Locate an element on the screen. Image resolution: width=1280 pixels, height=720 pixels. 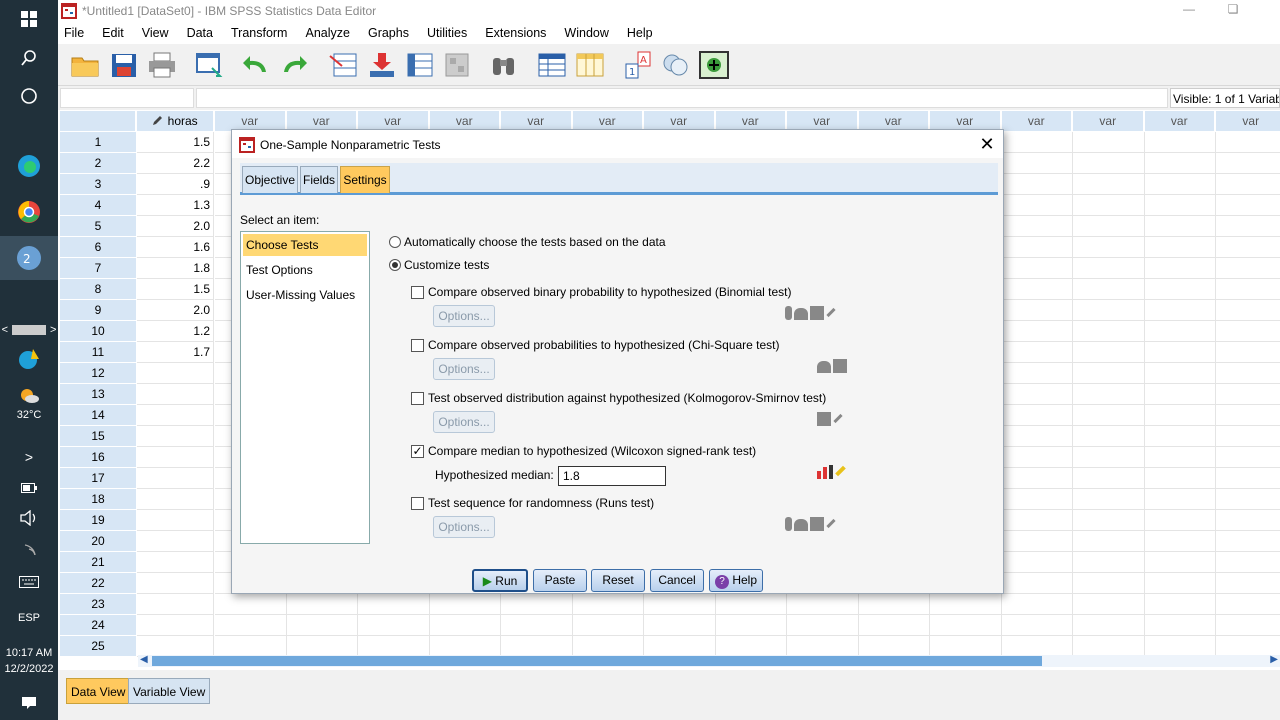
row-number: 16 is located at coordinates (98, 457).